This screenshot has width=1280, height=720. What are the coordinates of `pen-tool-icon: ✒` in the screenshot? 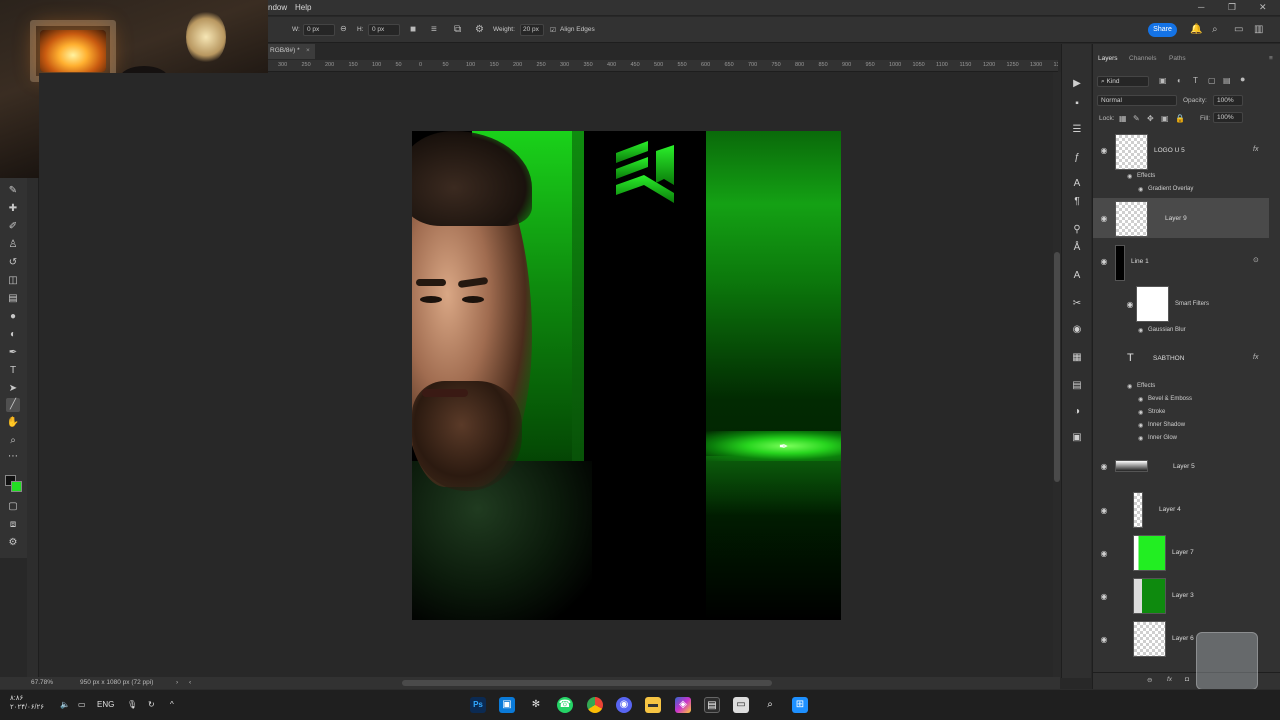 It's located at (13, 353).